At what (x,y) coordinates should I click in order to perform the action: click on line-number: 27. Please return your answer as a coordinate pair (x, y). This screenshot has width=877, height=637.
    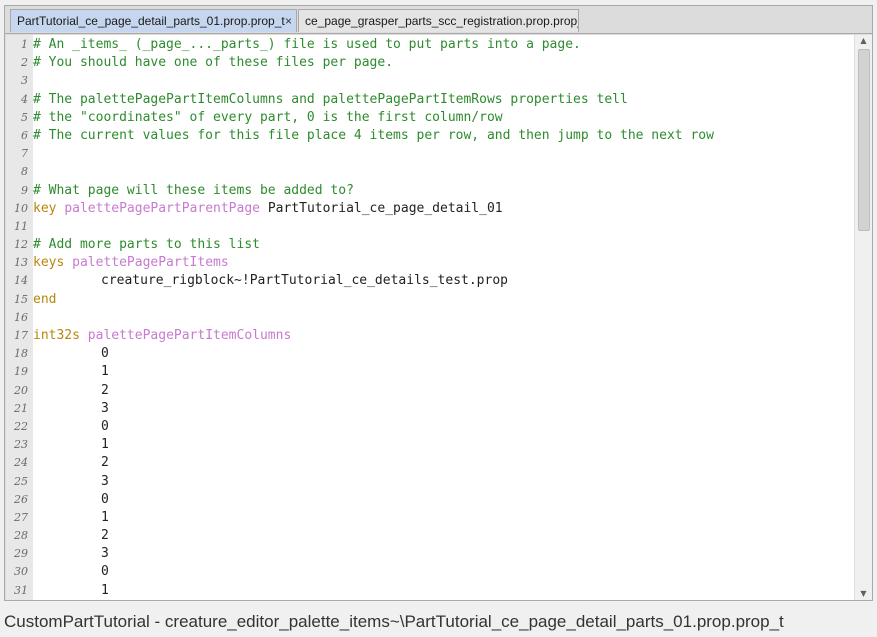
    Looking at the image, I should click on (21, 517).